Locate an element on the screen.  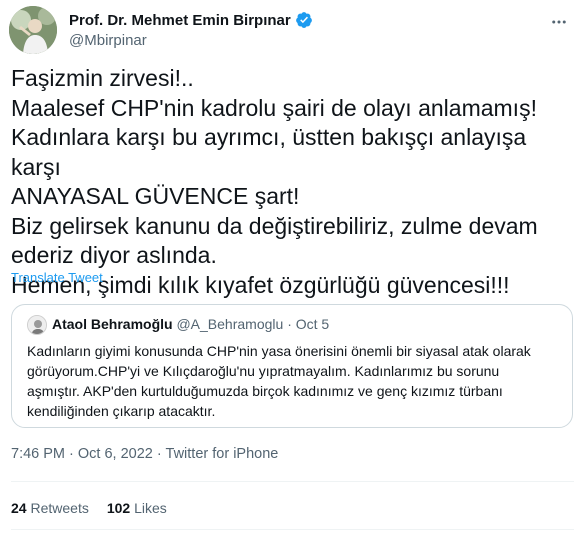
author-display-name: Prof. Dr. Mehmet Emin Birpınar is located at coordinates (180, 20).